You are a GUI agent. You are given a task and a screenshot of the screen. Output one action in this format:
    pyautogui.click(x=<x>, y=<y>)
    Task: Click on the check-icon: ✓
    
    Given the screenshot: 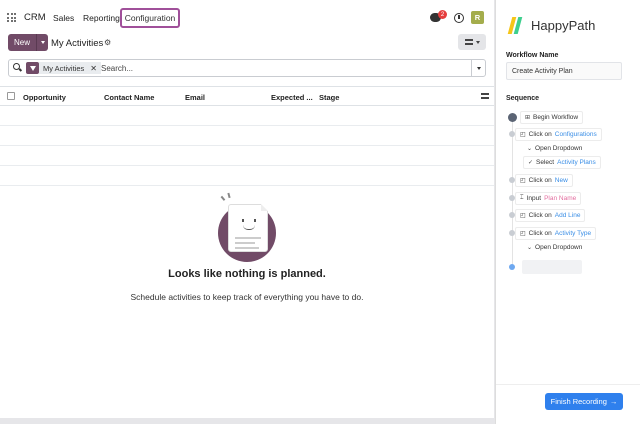 What is the action you would take?
    pyautogui.click(x=531, y=163)
    